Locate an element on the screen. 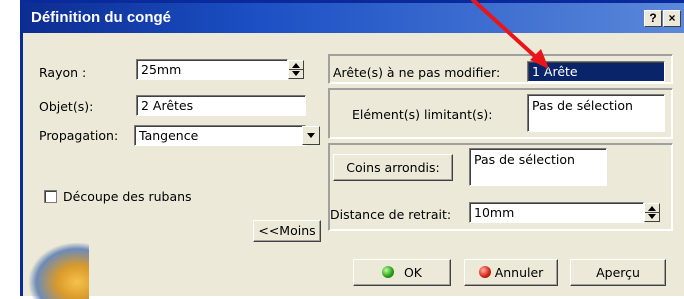 The image size is (684, 299). elements-field: Pas de sélection is located at coordinates (596, 113).